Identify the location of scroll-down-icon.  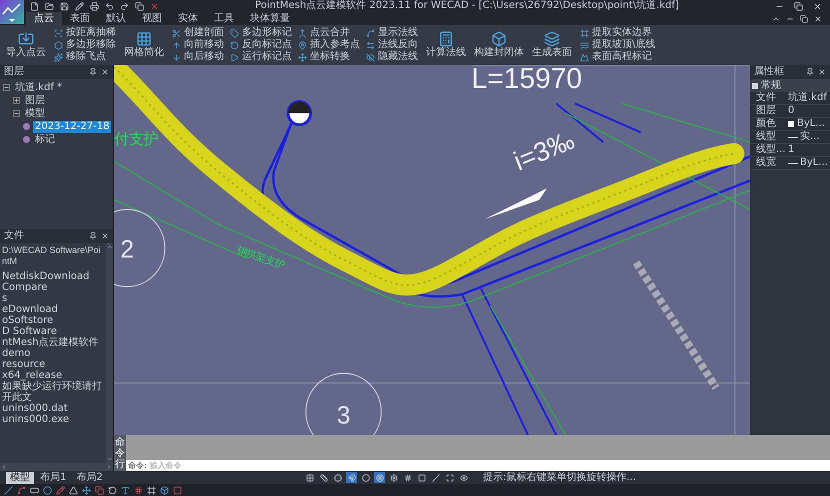
(109, 459).